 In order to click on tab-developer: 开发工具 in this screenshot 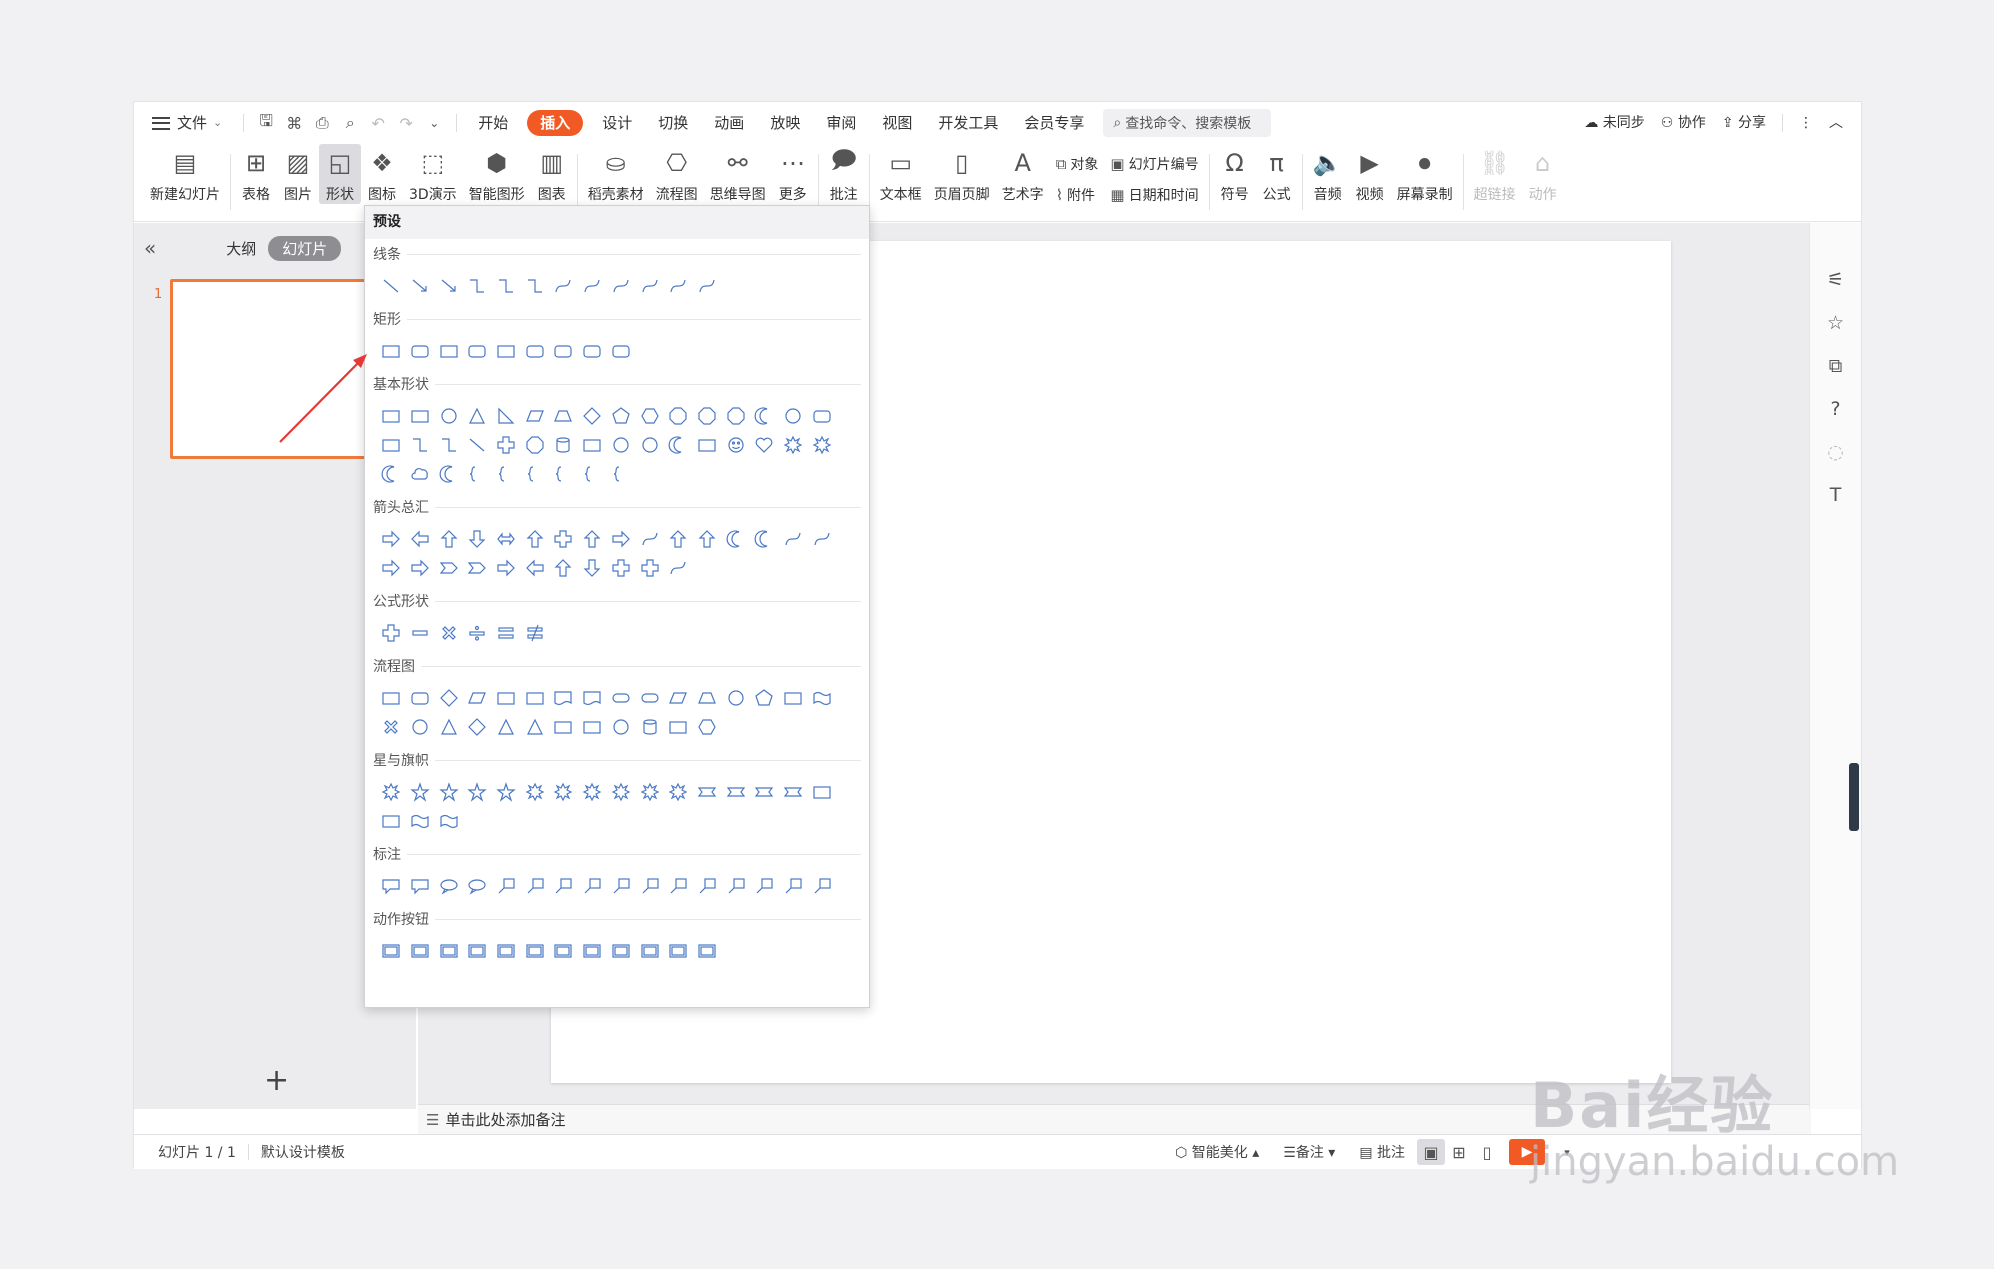, I will do `click(968, 123)`.